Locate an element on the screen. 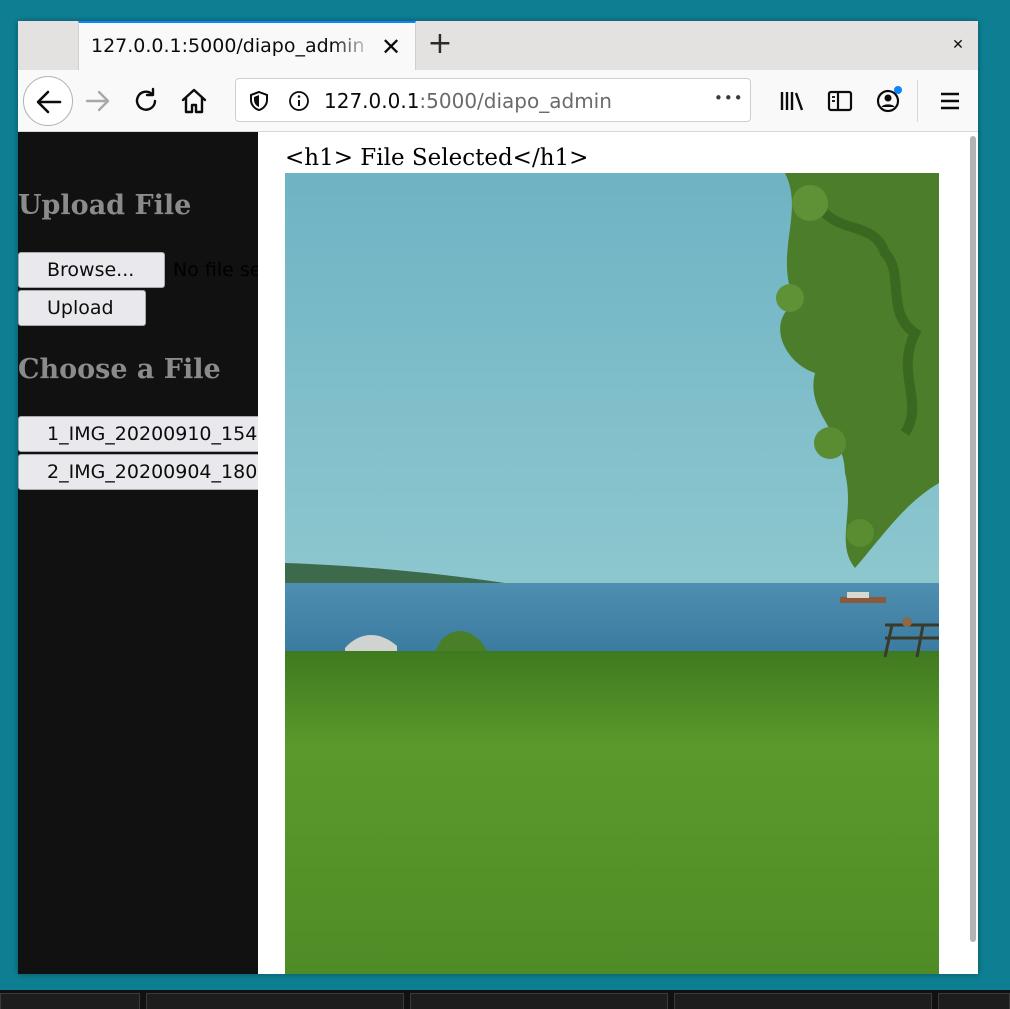 The image size is (1010, 1009). sidebar-icon is located at coordinates (840, 101).